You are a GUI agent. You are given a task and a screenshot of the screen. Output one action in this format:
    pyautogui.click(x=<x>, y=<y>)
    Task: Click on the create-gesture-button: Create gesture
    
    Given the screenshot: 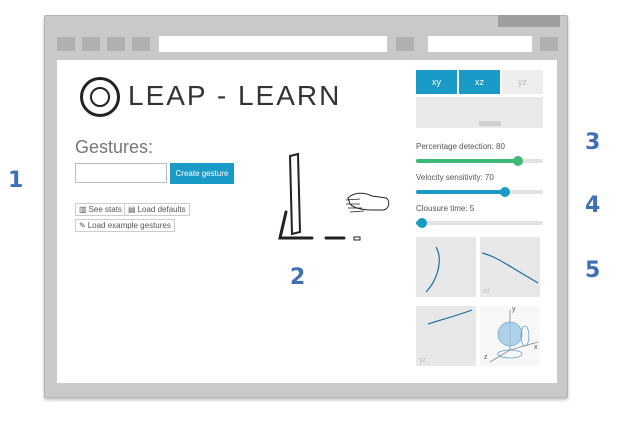 What is the action you would take?
    pyautogui.click(x=202, y=173)
    